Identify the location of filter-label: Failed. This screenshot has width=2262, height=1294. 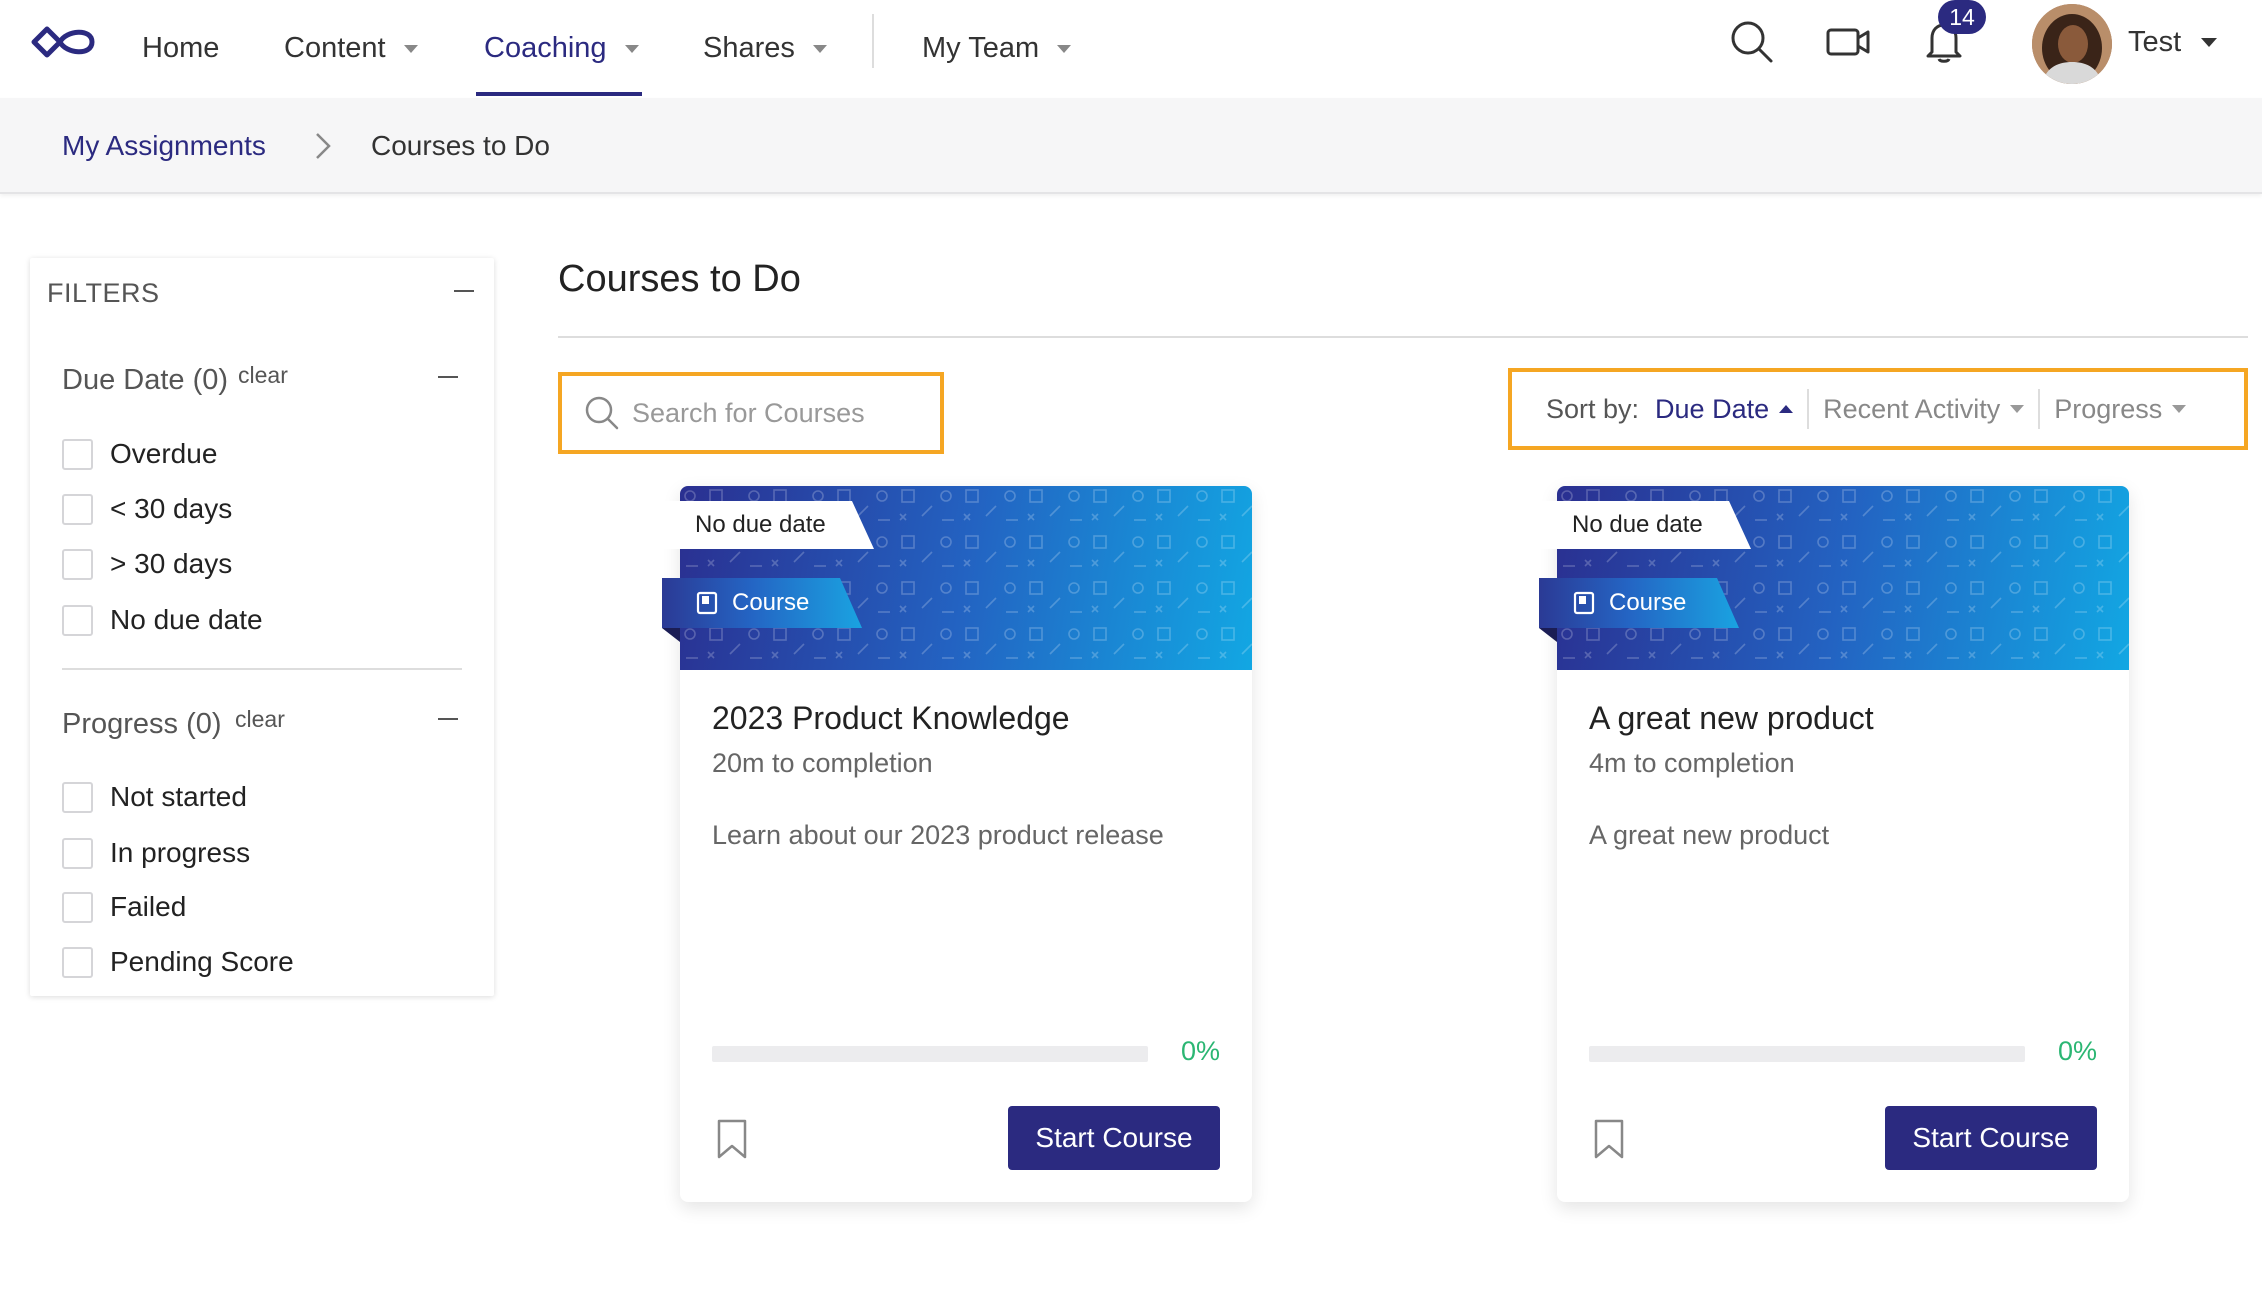
(148, 906).